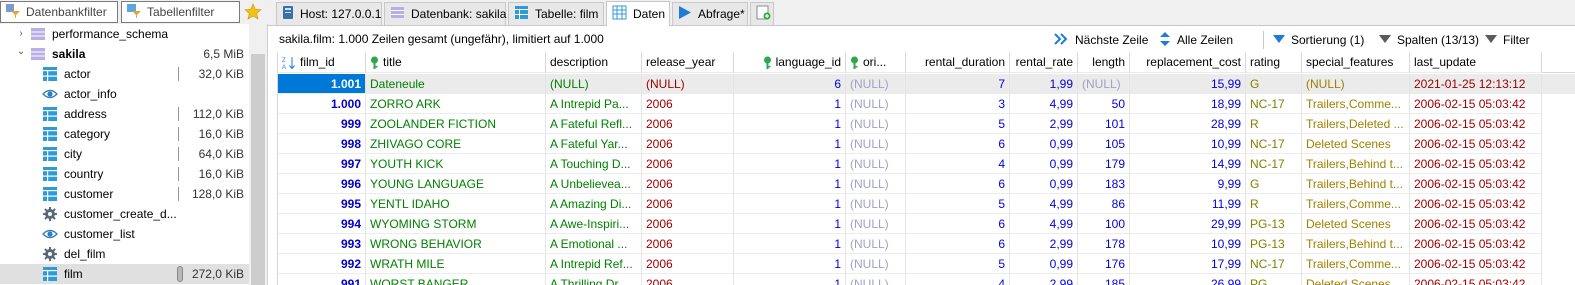 This screenshot has width=1575, height=285. Describe the element at coordinates (1274, 244) in the screenshot. I see `cell-rating: PG-13` at that location.